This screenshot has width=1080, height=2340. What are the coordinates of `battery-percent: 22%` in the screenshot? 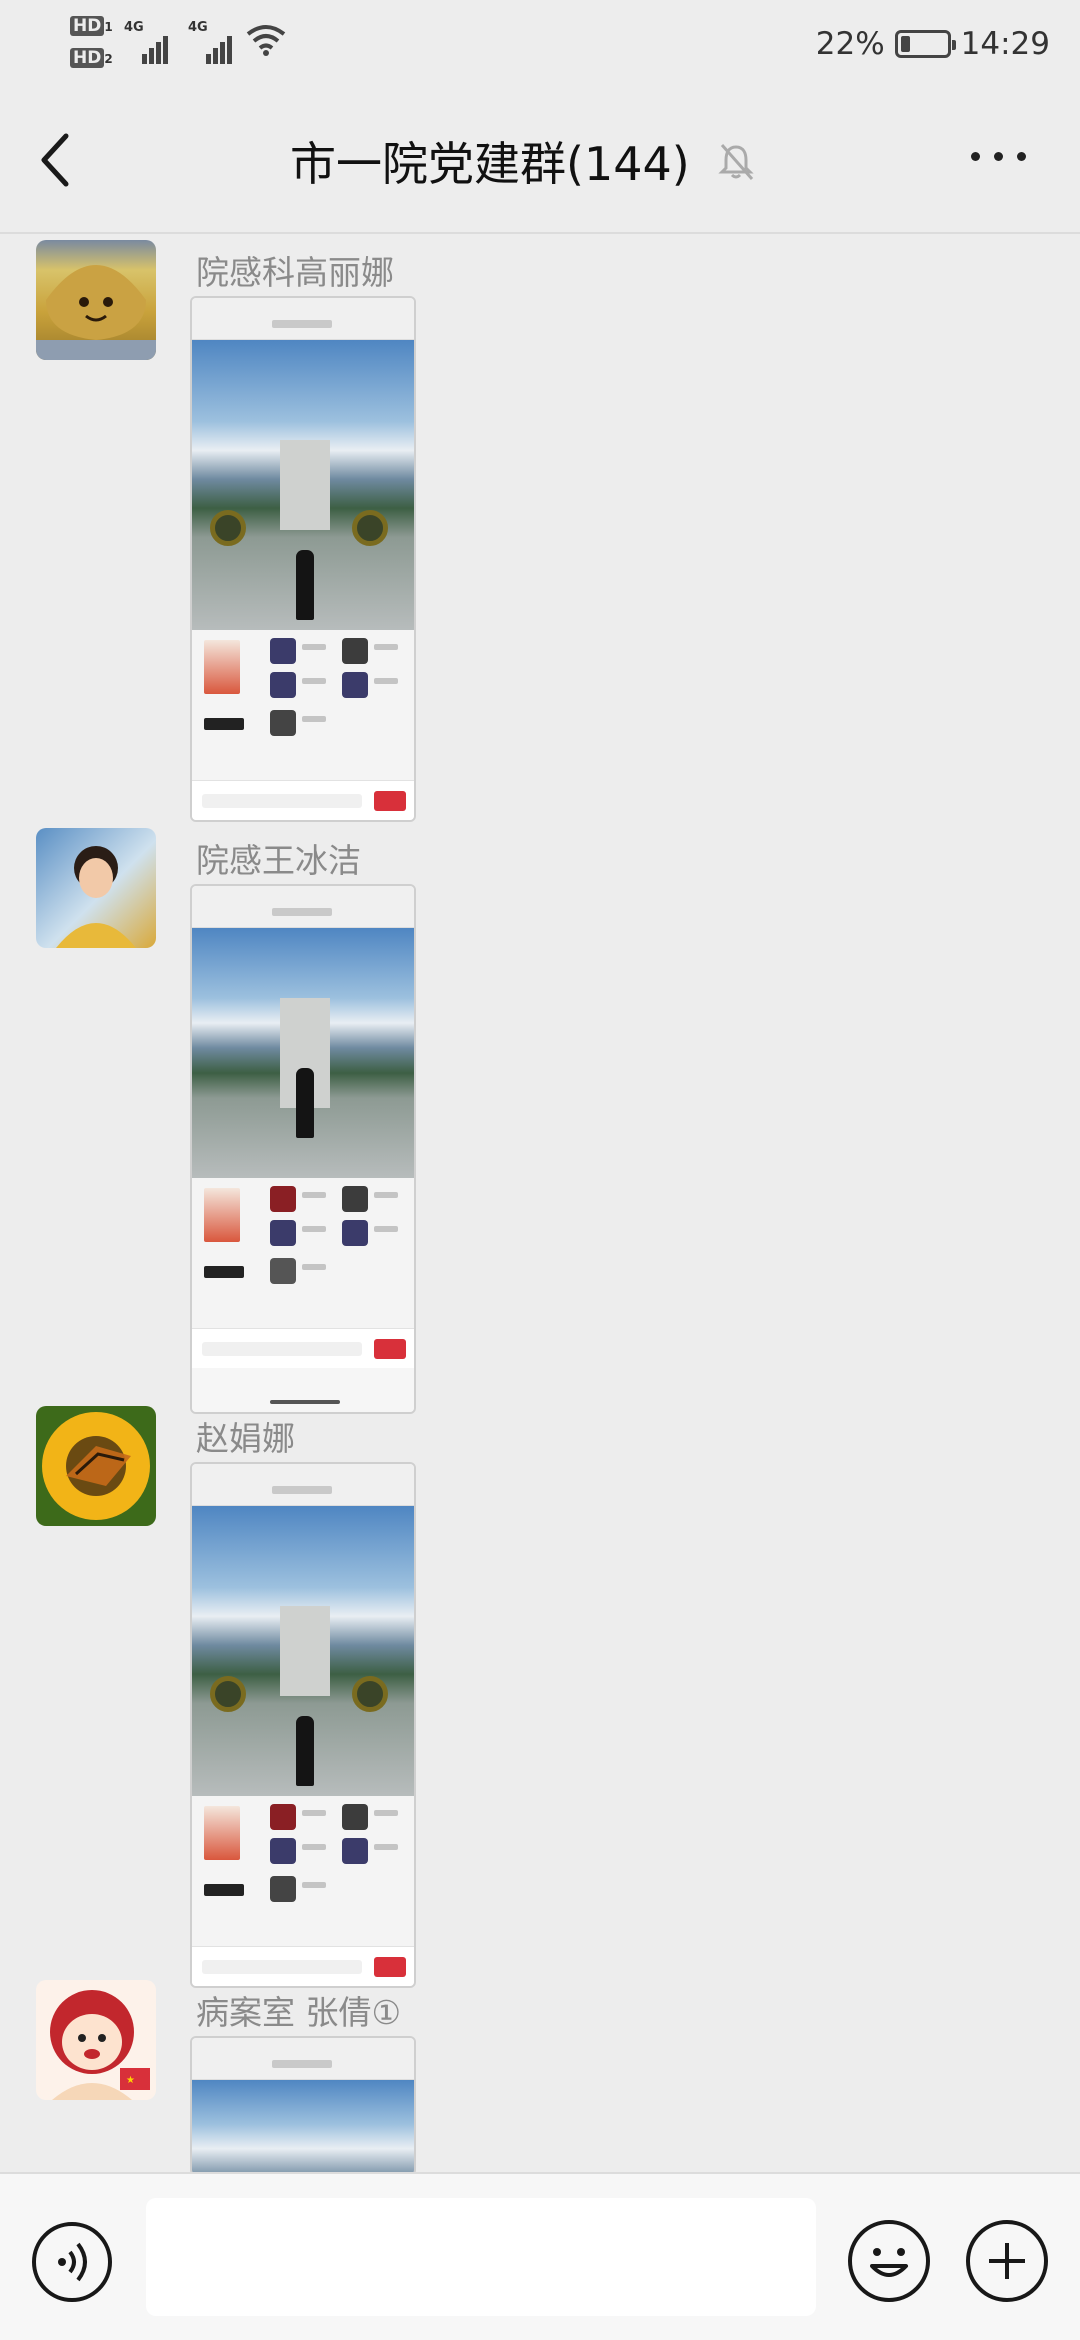 It's located at (850, 44).